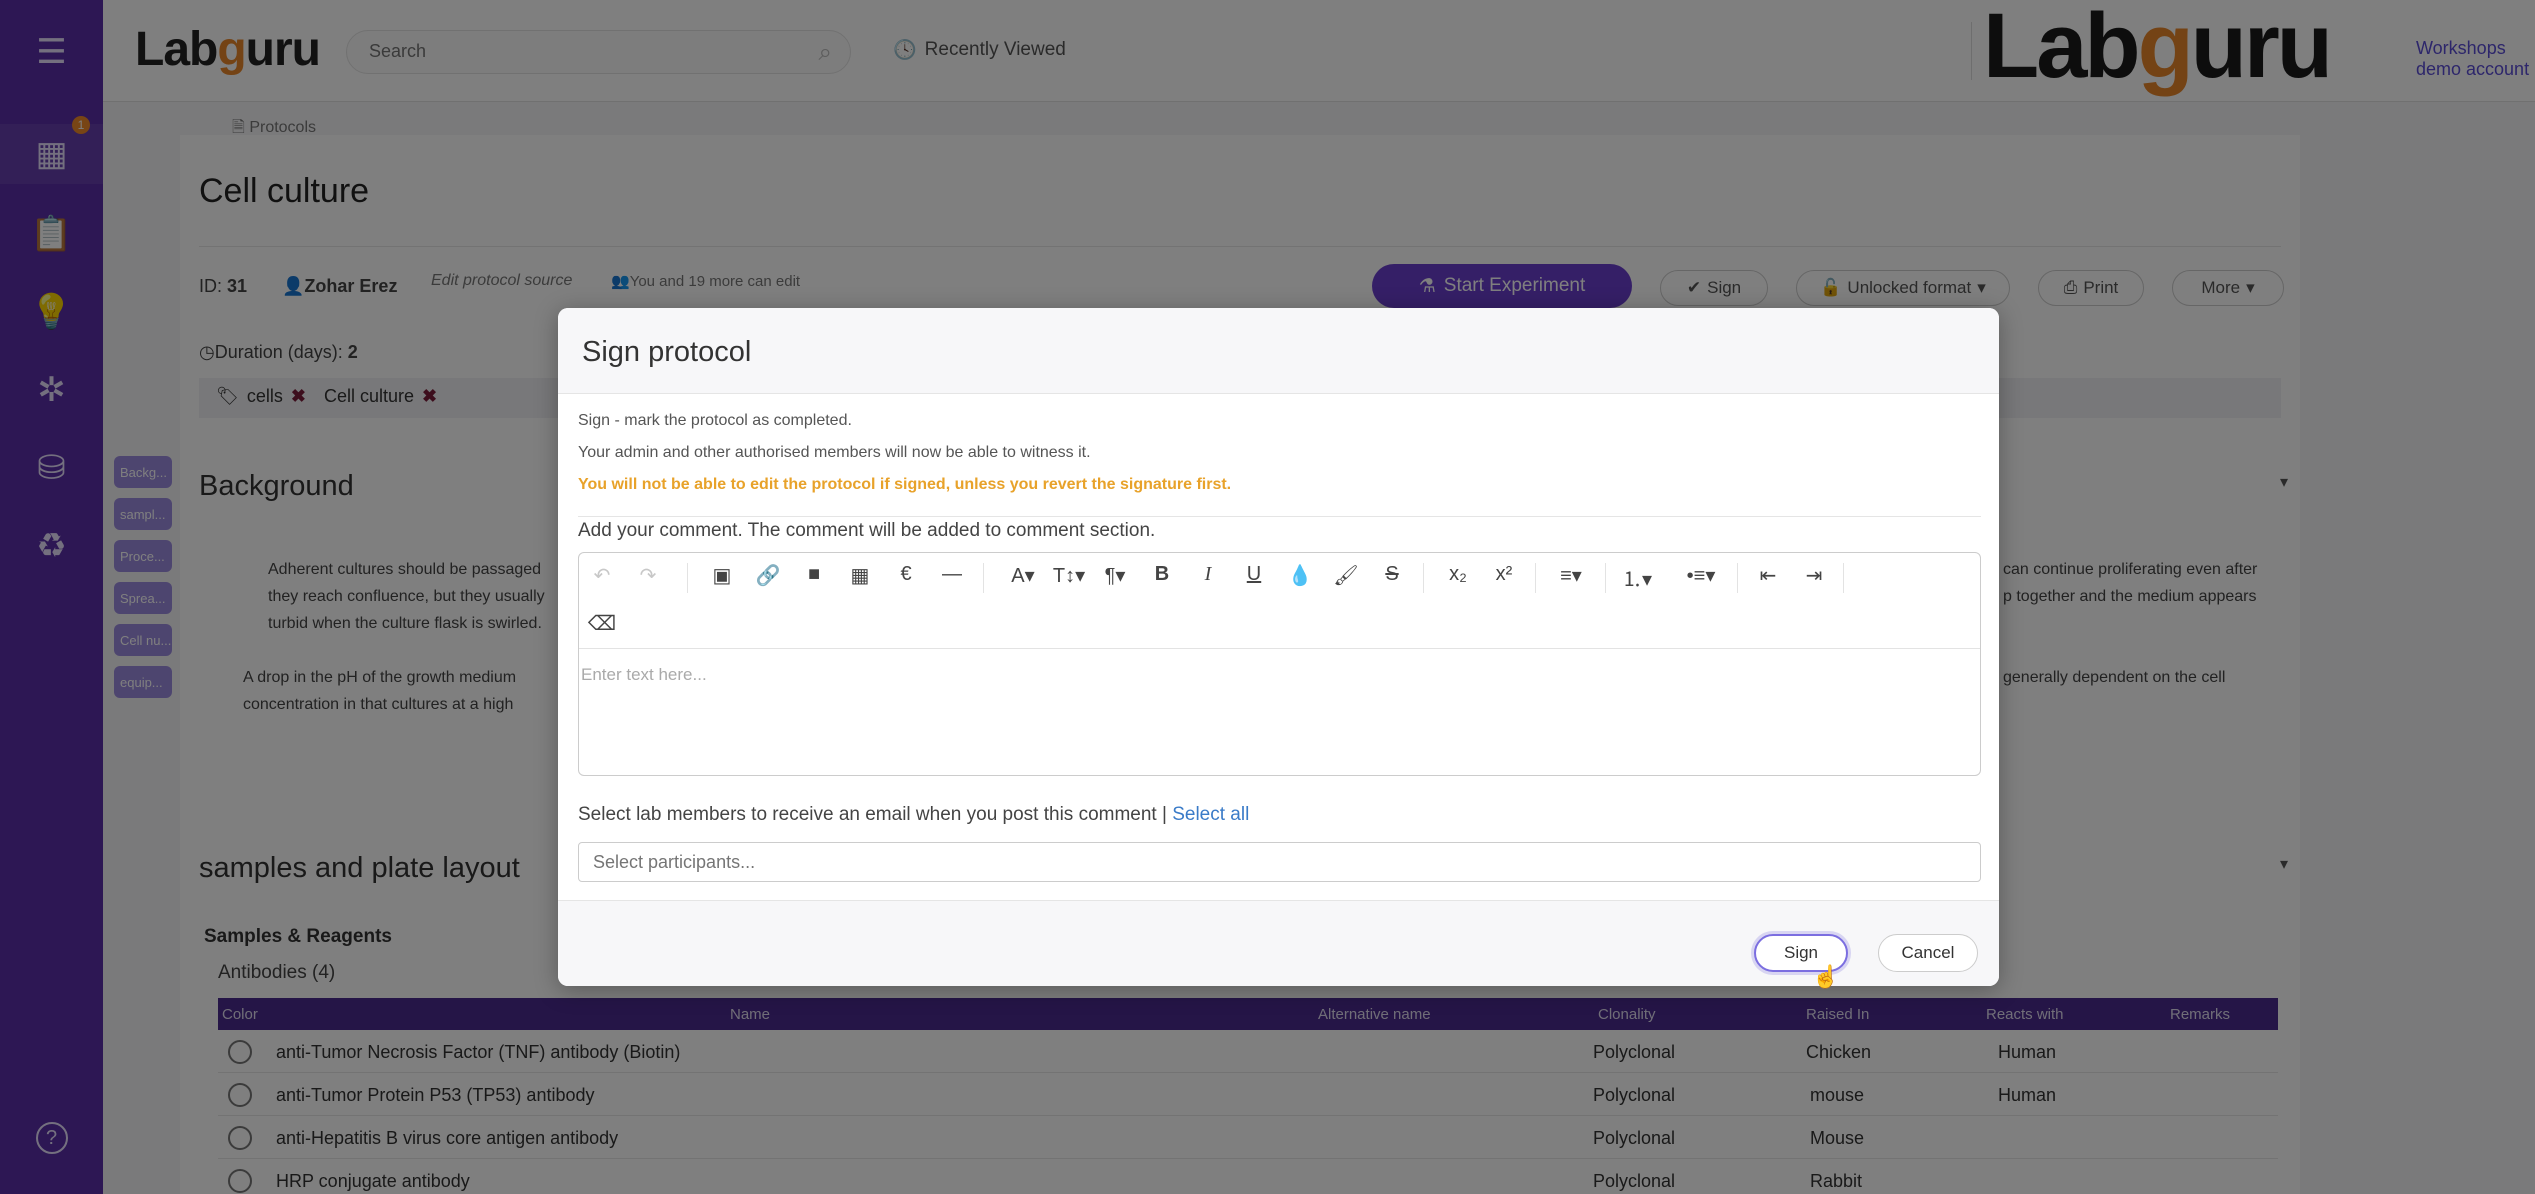 This screenshot has width=2535, height=1194. I want to click on video-icon: ■, so click(814, 574).